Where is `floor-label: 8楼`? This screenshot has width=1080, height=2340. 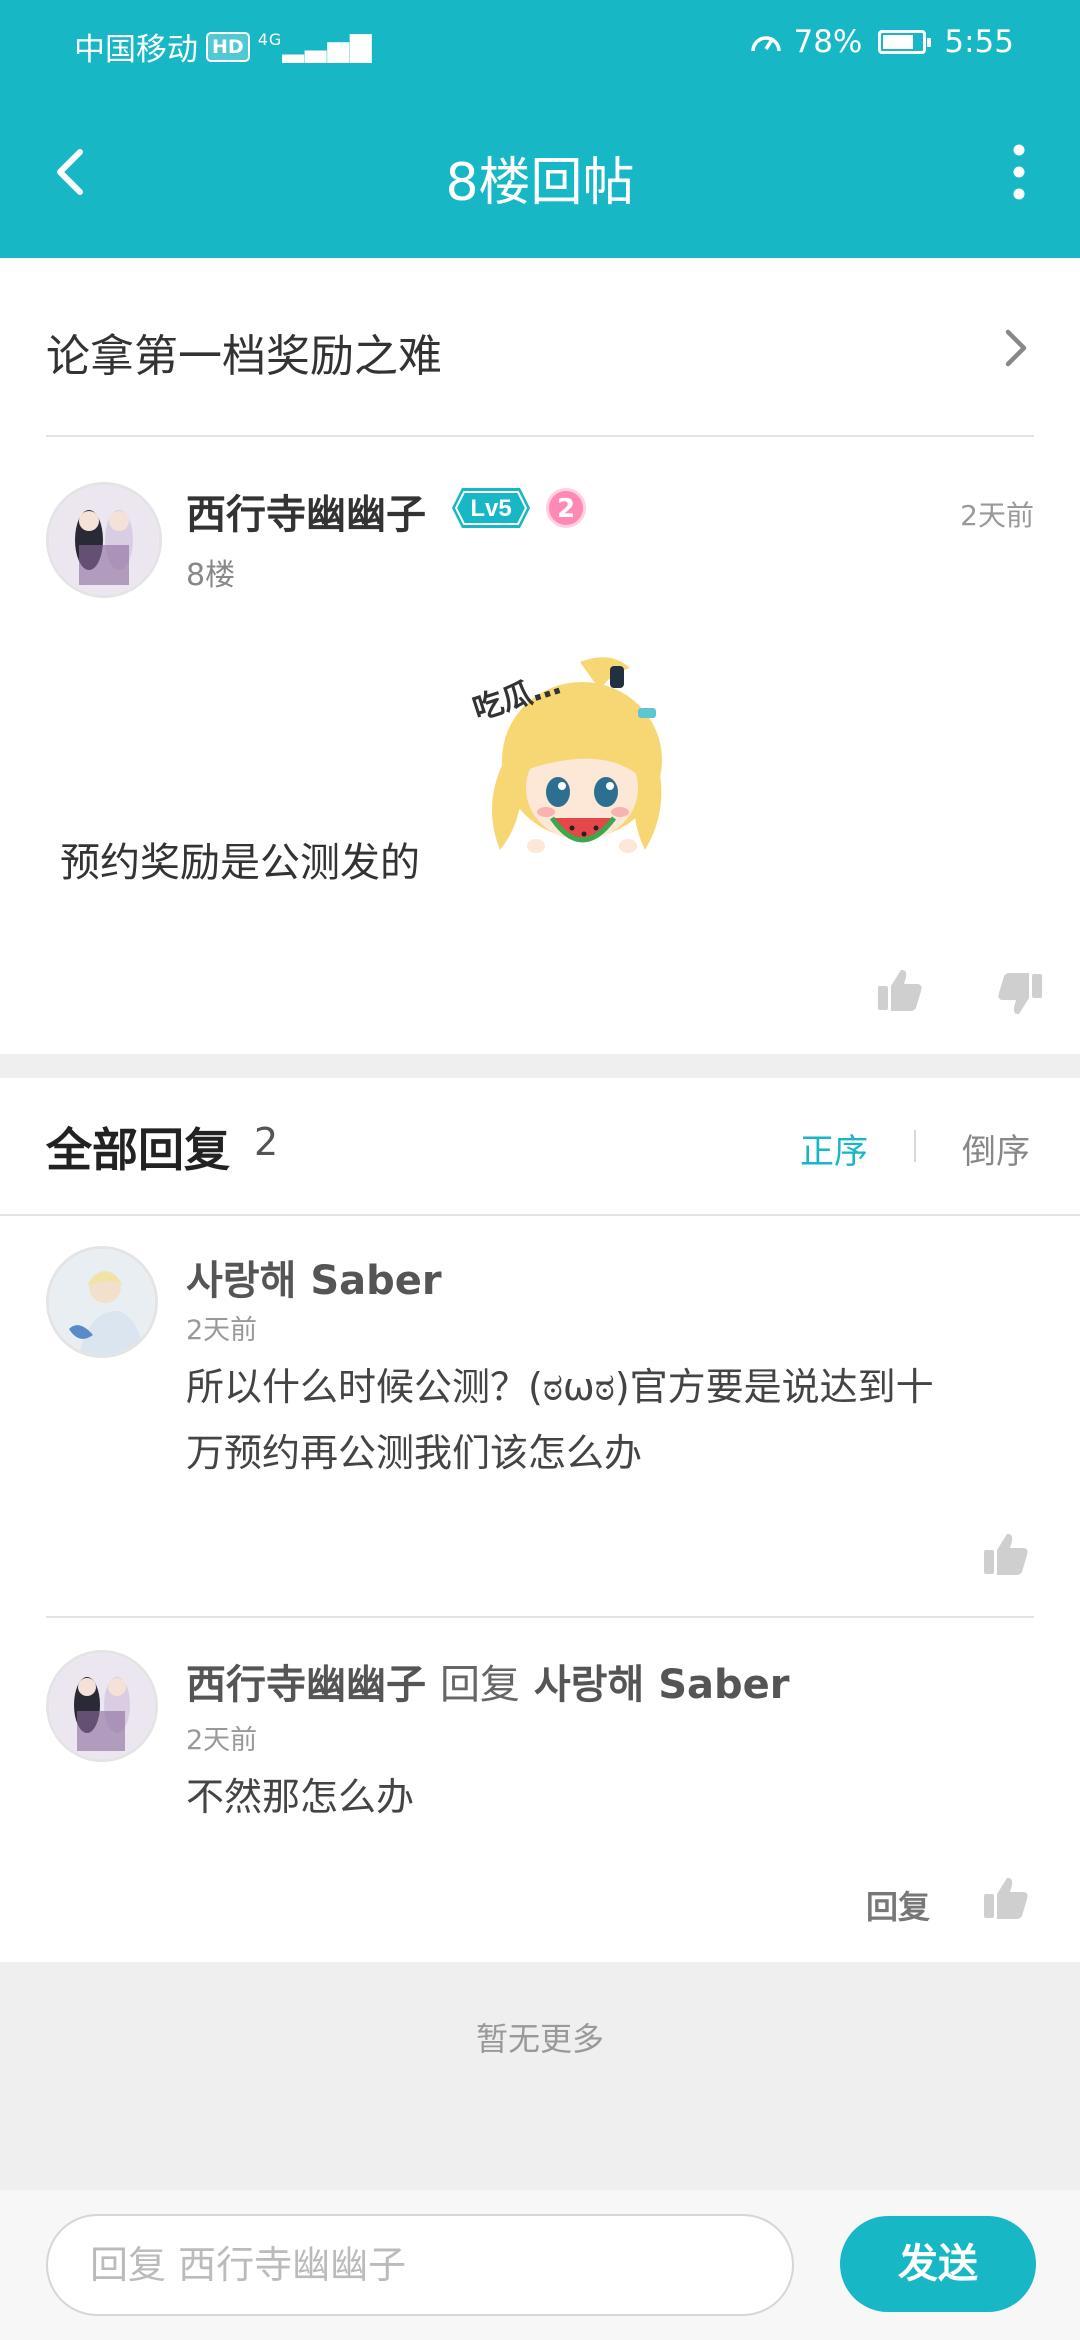 floor-label: 8楼 is located at coordinates (211, 575).